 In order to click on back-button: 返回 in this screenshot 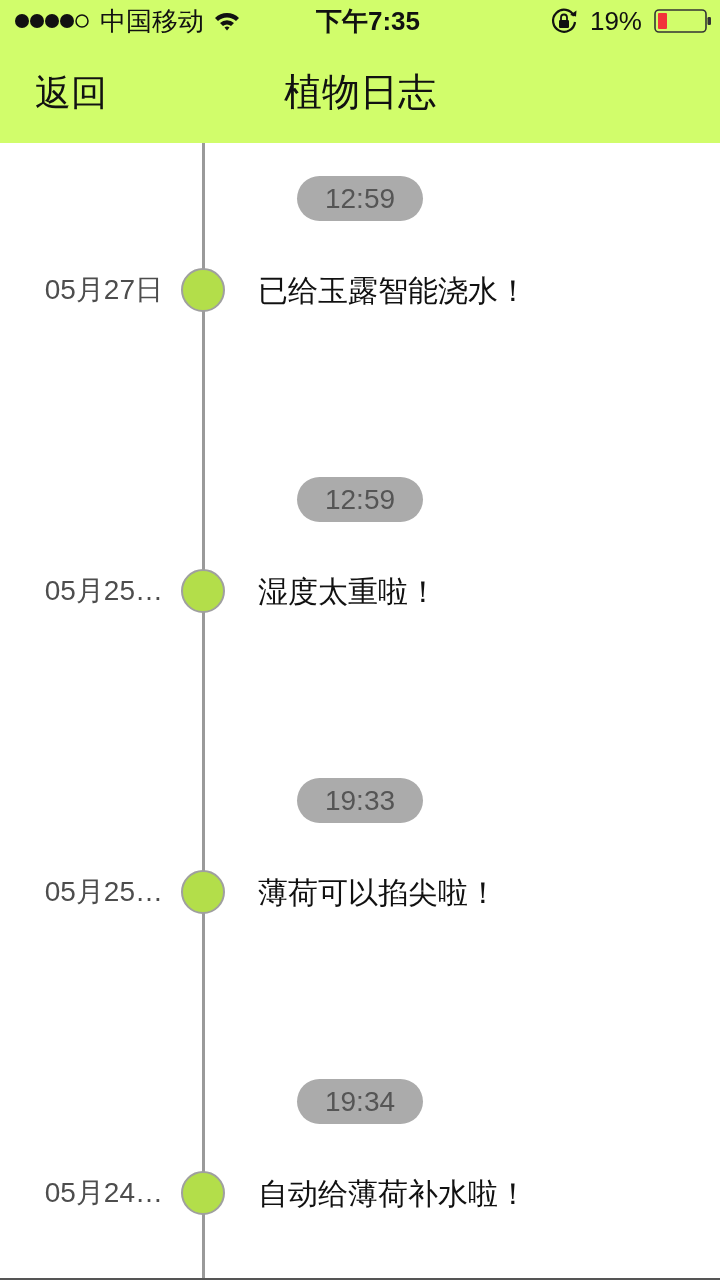, I will do `click(71, 92)`.